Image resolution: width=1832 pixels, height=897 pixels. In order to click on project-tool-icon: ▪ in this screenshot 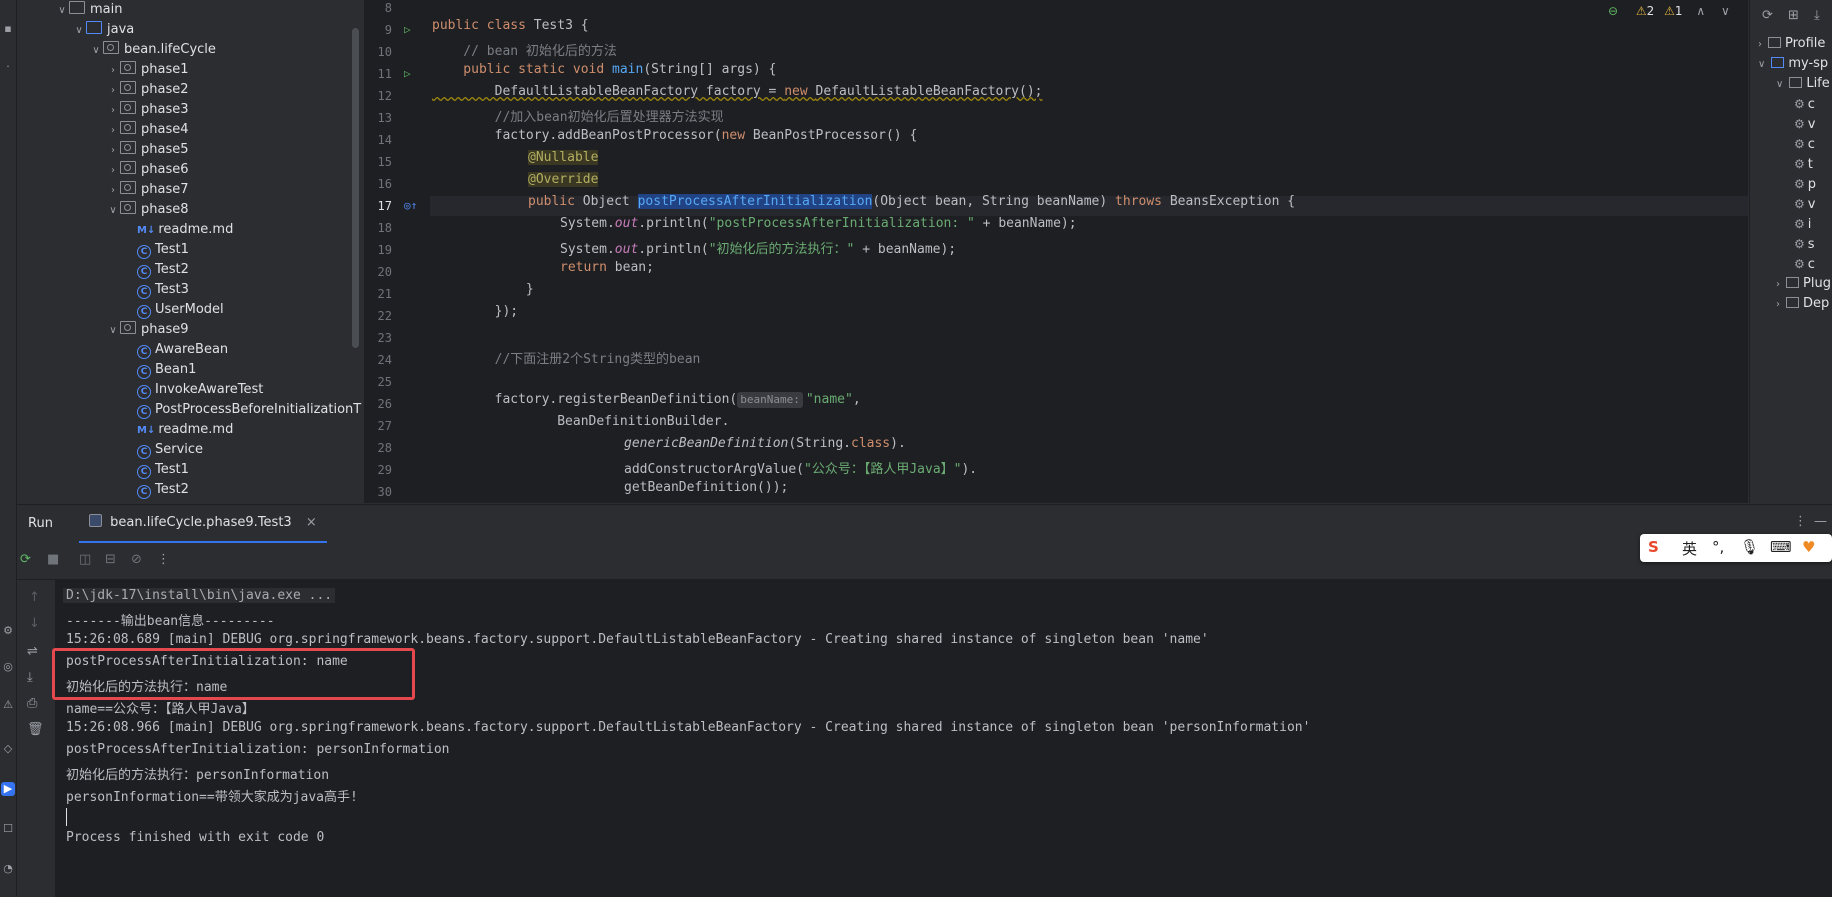, I will do `click(8, 29)`.